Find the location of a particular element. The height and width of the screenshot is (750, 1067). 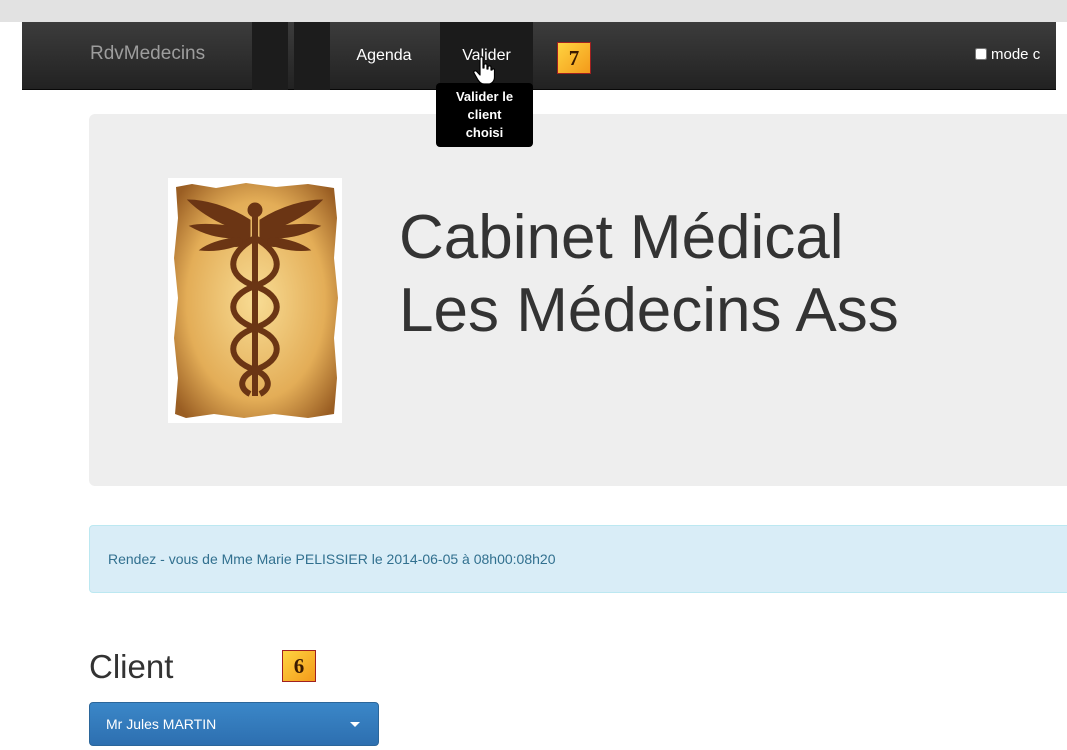

step-badge-6: 6 is located at coordinates (299, 666).